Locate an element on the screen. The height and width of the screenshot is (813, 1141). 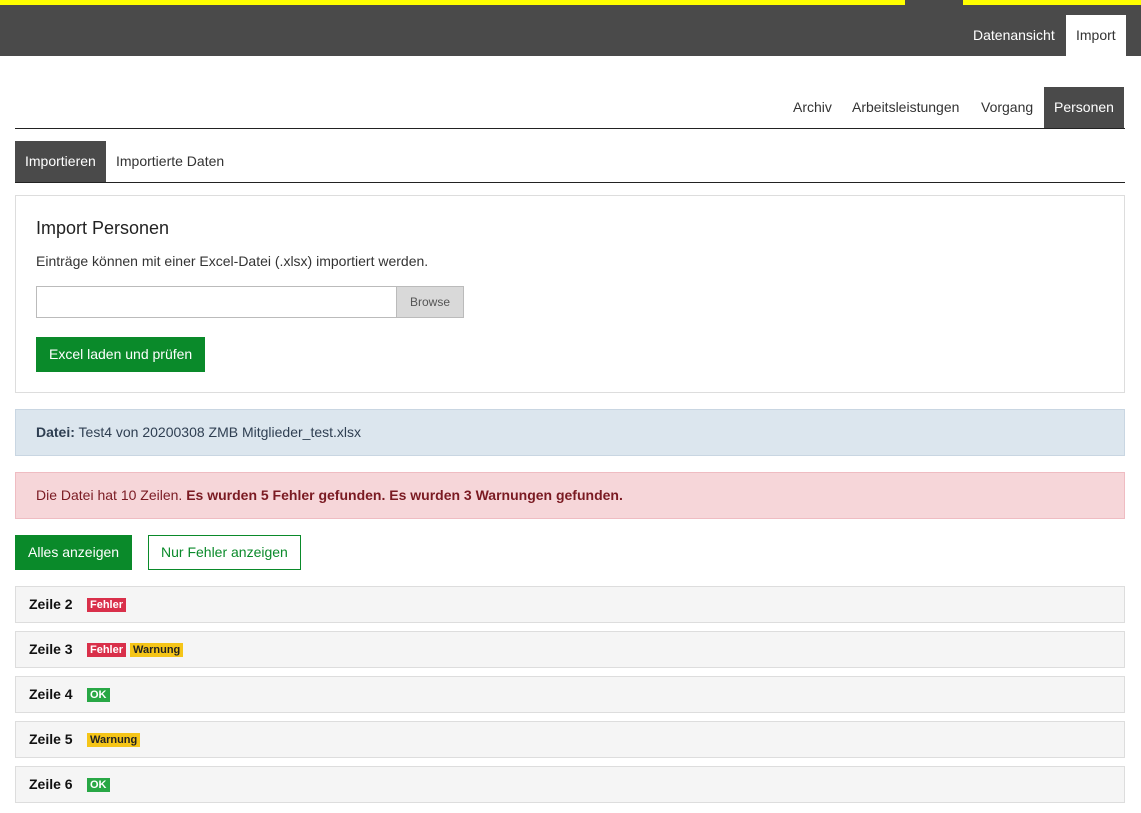
row-badges: Fehler is located at coordinates (107, 605).